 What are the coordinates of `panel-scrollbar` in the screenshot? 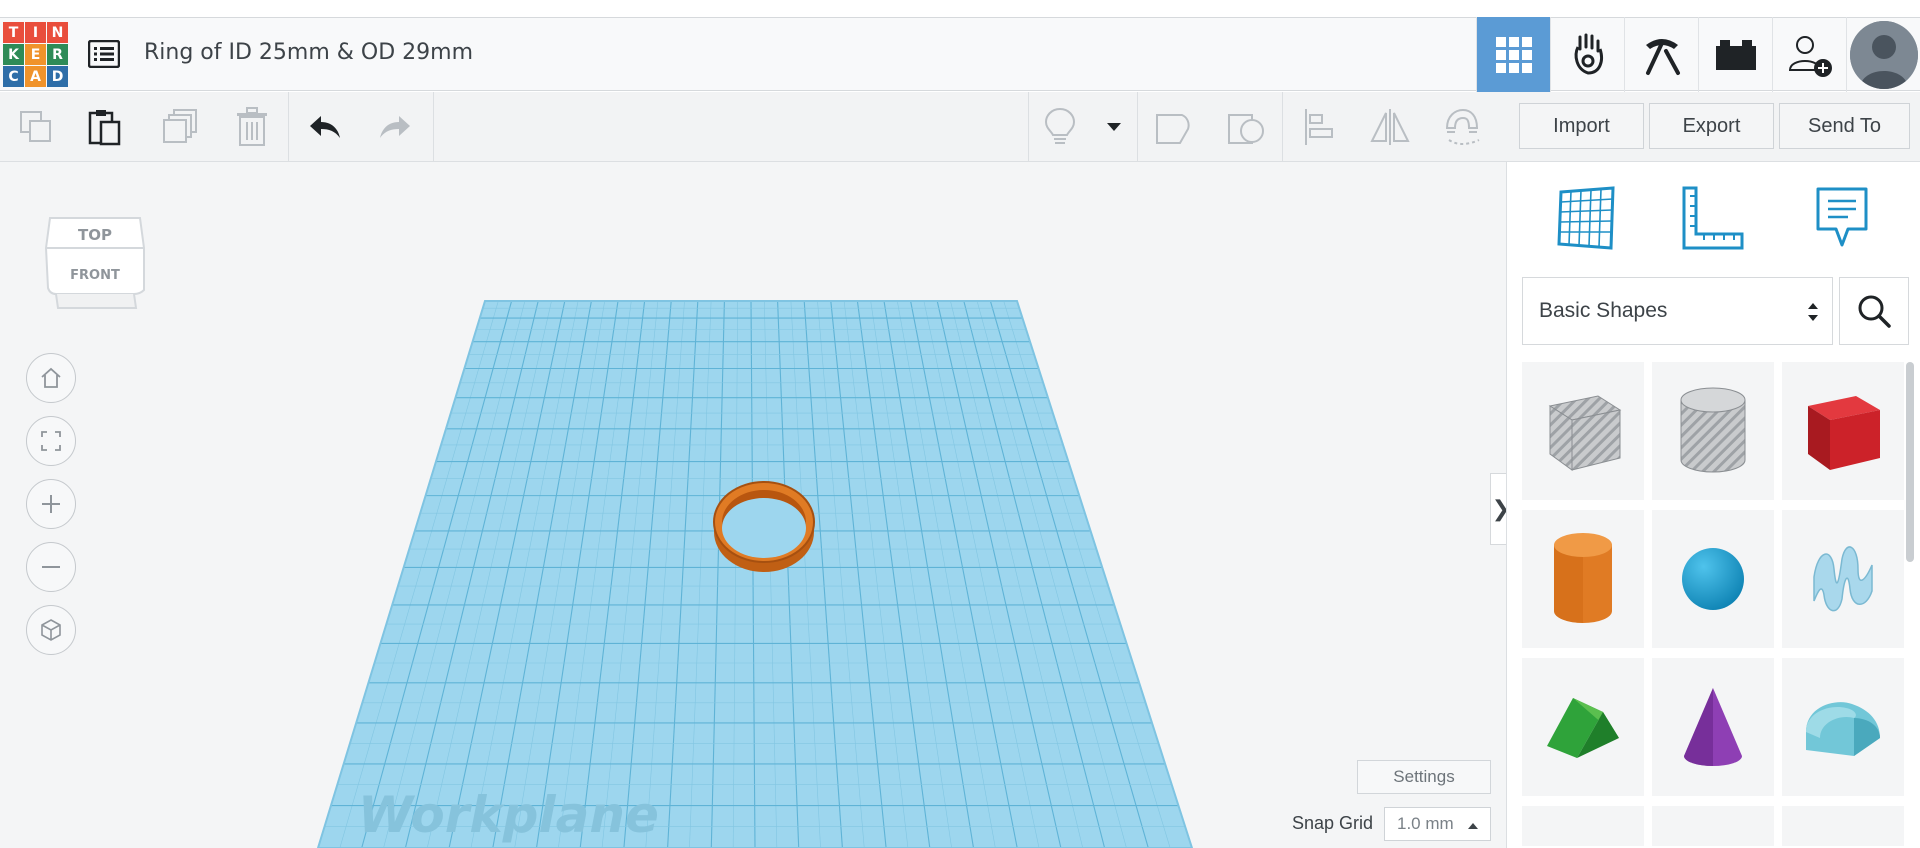 It's located at (1910, 462).